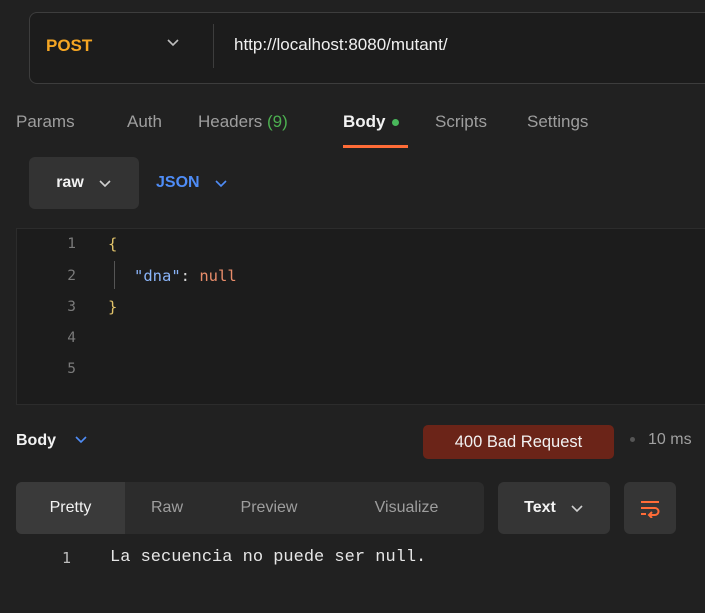 Image resolution: width=705 pixels, height=613 pixels. What do you see at coordinates (71, 338) in the screenshot?
I see `line-number: 4` at bounding box center [71, 338].